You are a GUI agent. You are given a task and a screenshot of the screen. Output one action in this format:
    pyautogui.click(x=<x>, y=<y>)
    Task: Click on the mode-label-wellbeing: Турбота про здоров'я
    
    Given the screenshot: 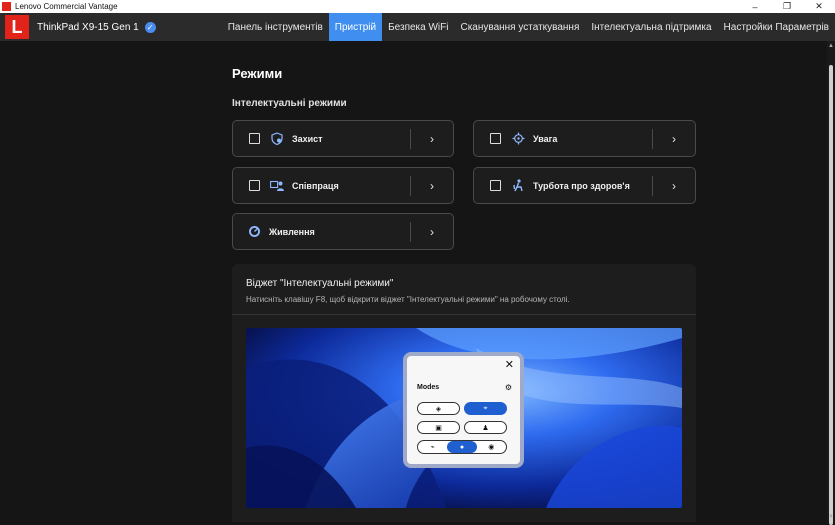 What is the action you would take?
    pyautogui.click(x=581, y=185)
    